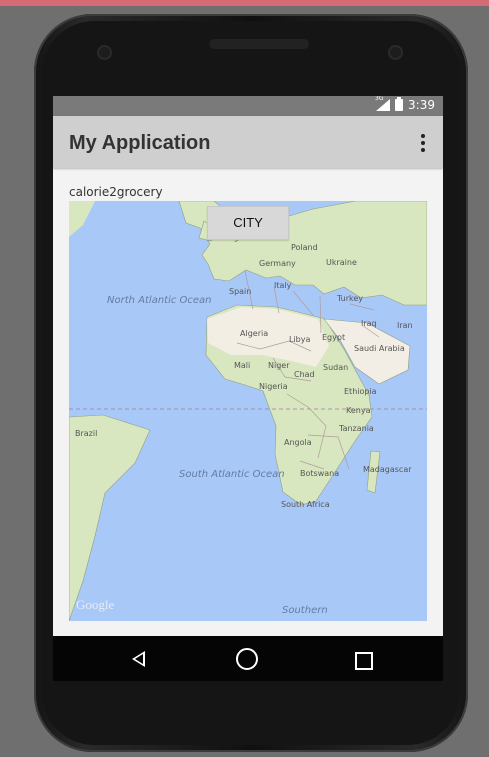  What do you see at coordinates (86, 433) in the screenshot?
I see `map-label-brazil: Brazil` at bounding box center [86, 433].